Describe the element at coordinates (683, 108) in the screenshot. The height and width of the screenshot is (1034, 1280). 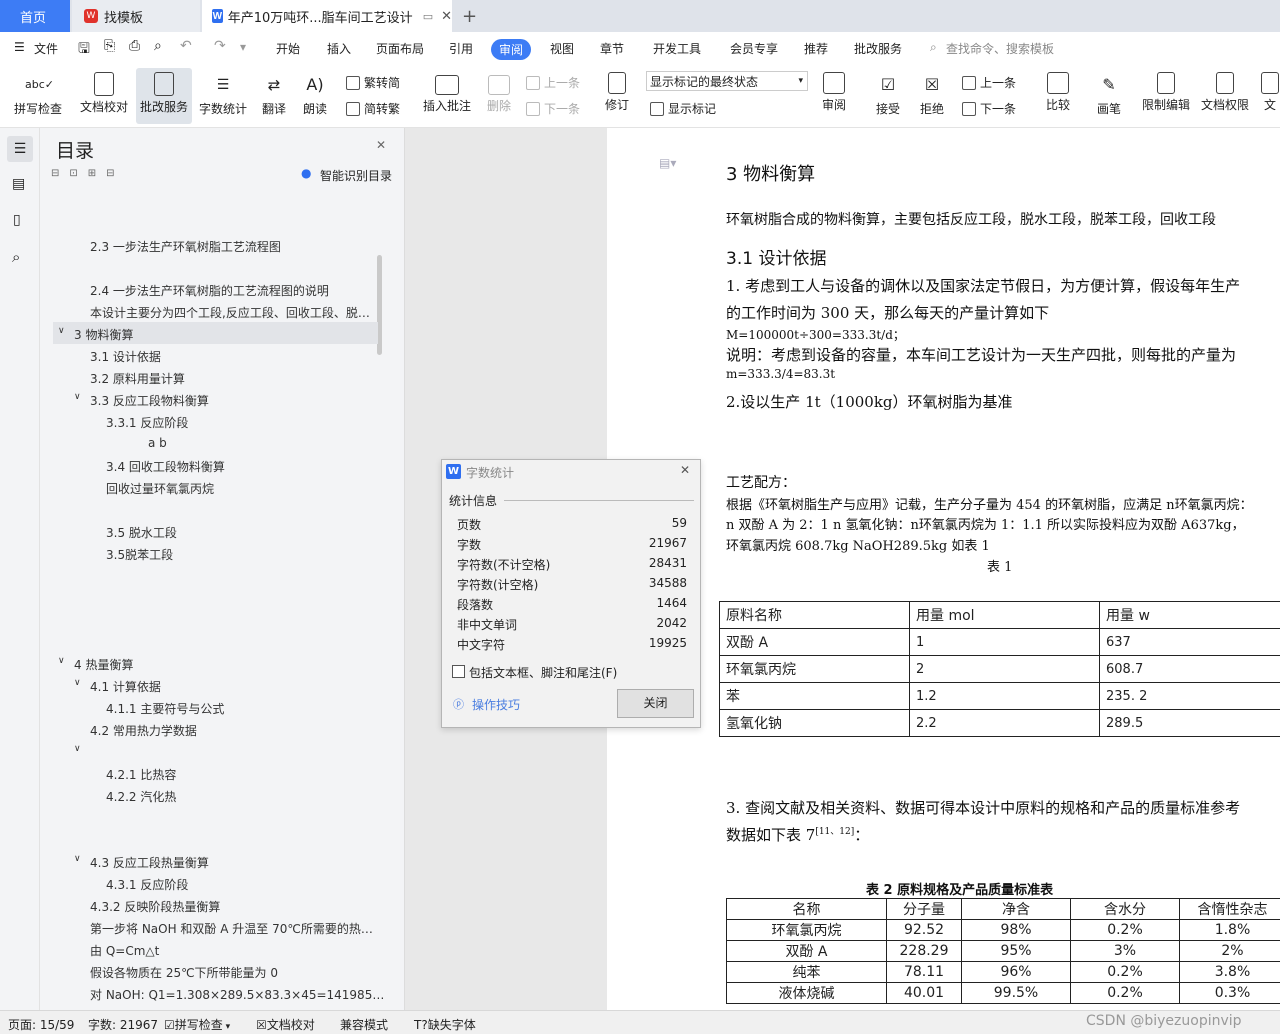
I see `show-markup-button: 显示标记` at that location.